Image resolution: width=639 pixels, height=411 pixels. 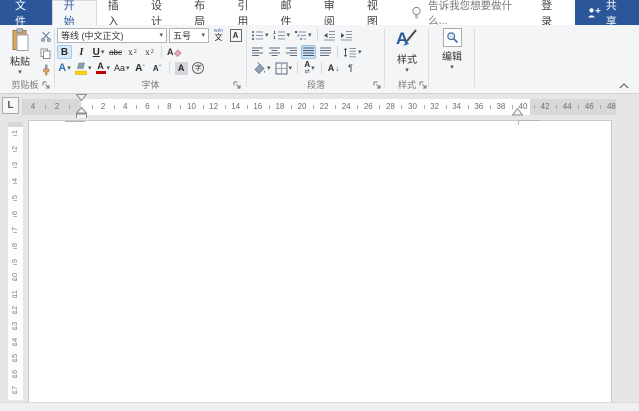 I want to click on font-size-combobox: 五号 ▾, so click(x=189, y=35).